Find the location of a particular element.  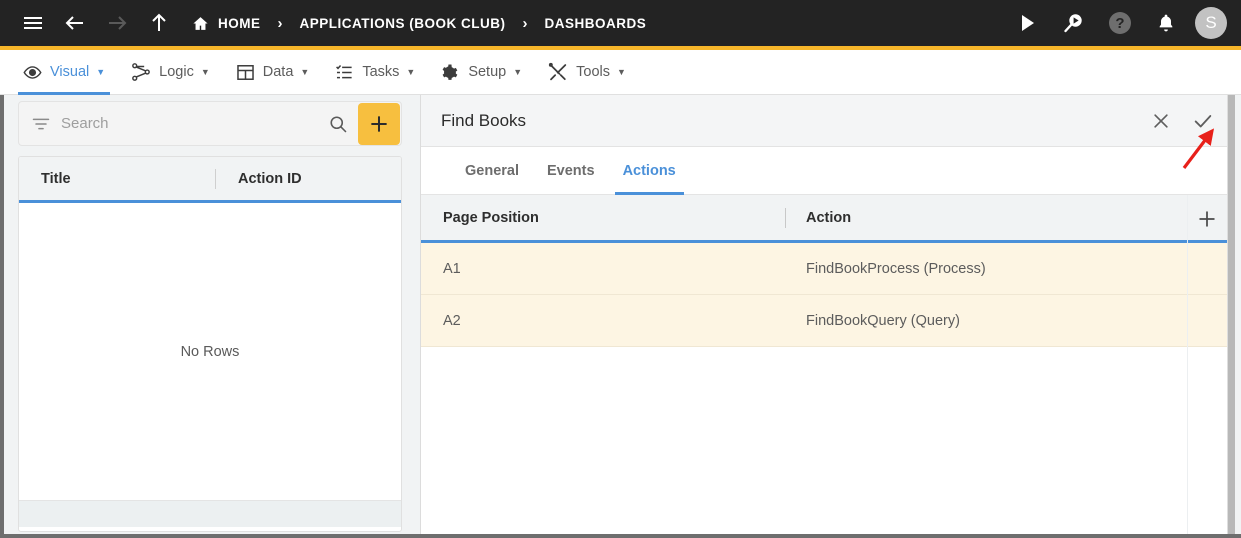

forward-arrow-icon is located at coordinates (117, 23).